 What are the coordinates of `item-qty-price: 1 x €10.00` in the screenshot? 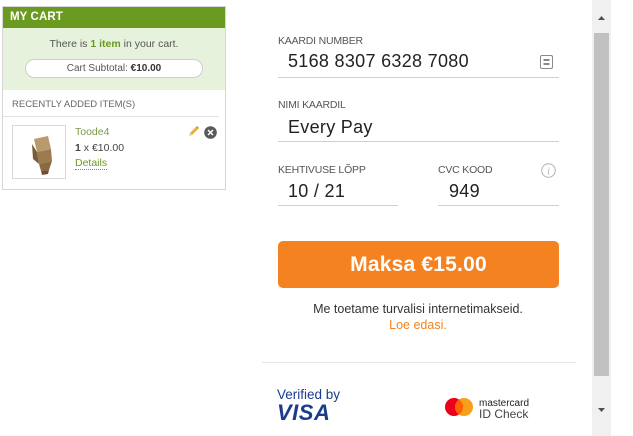 It's located at (100, 148).